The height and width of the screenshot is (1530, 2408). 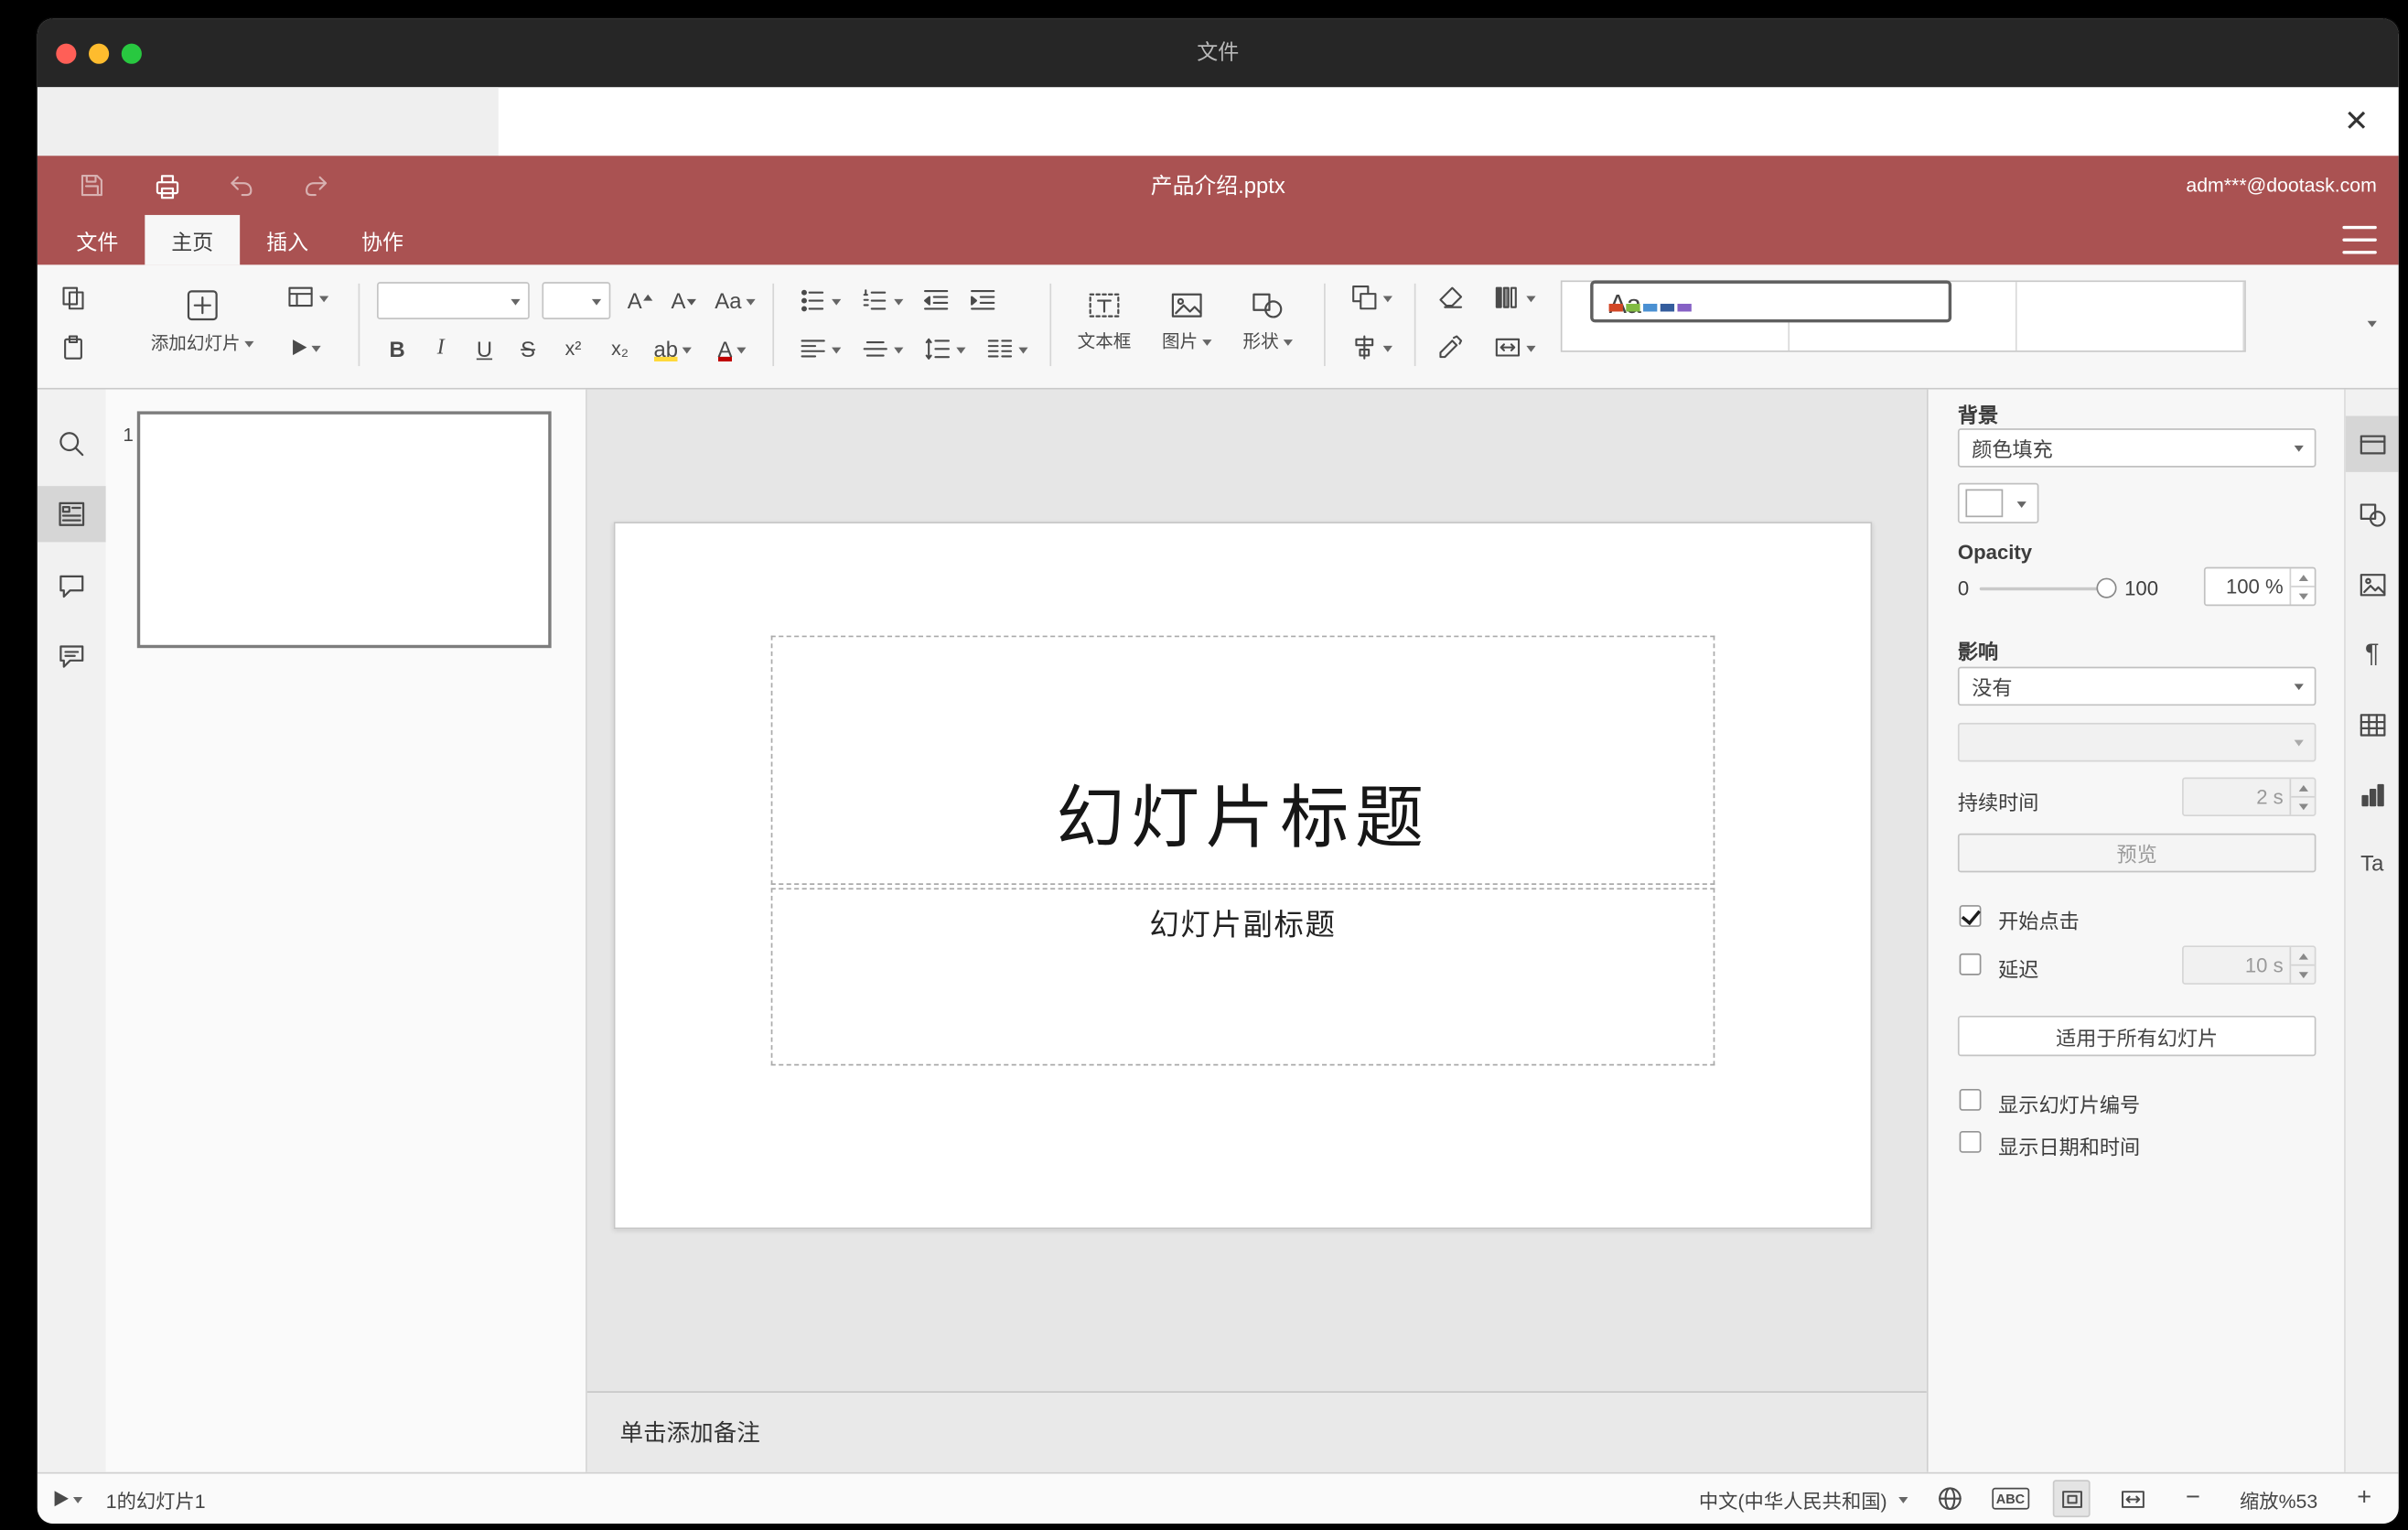 What do you see at coordinates (193, 239) in the screenshot?
I see `tab-home: 主页` at bounding box center [193, 239].